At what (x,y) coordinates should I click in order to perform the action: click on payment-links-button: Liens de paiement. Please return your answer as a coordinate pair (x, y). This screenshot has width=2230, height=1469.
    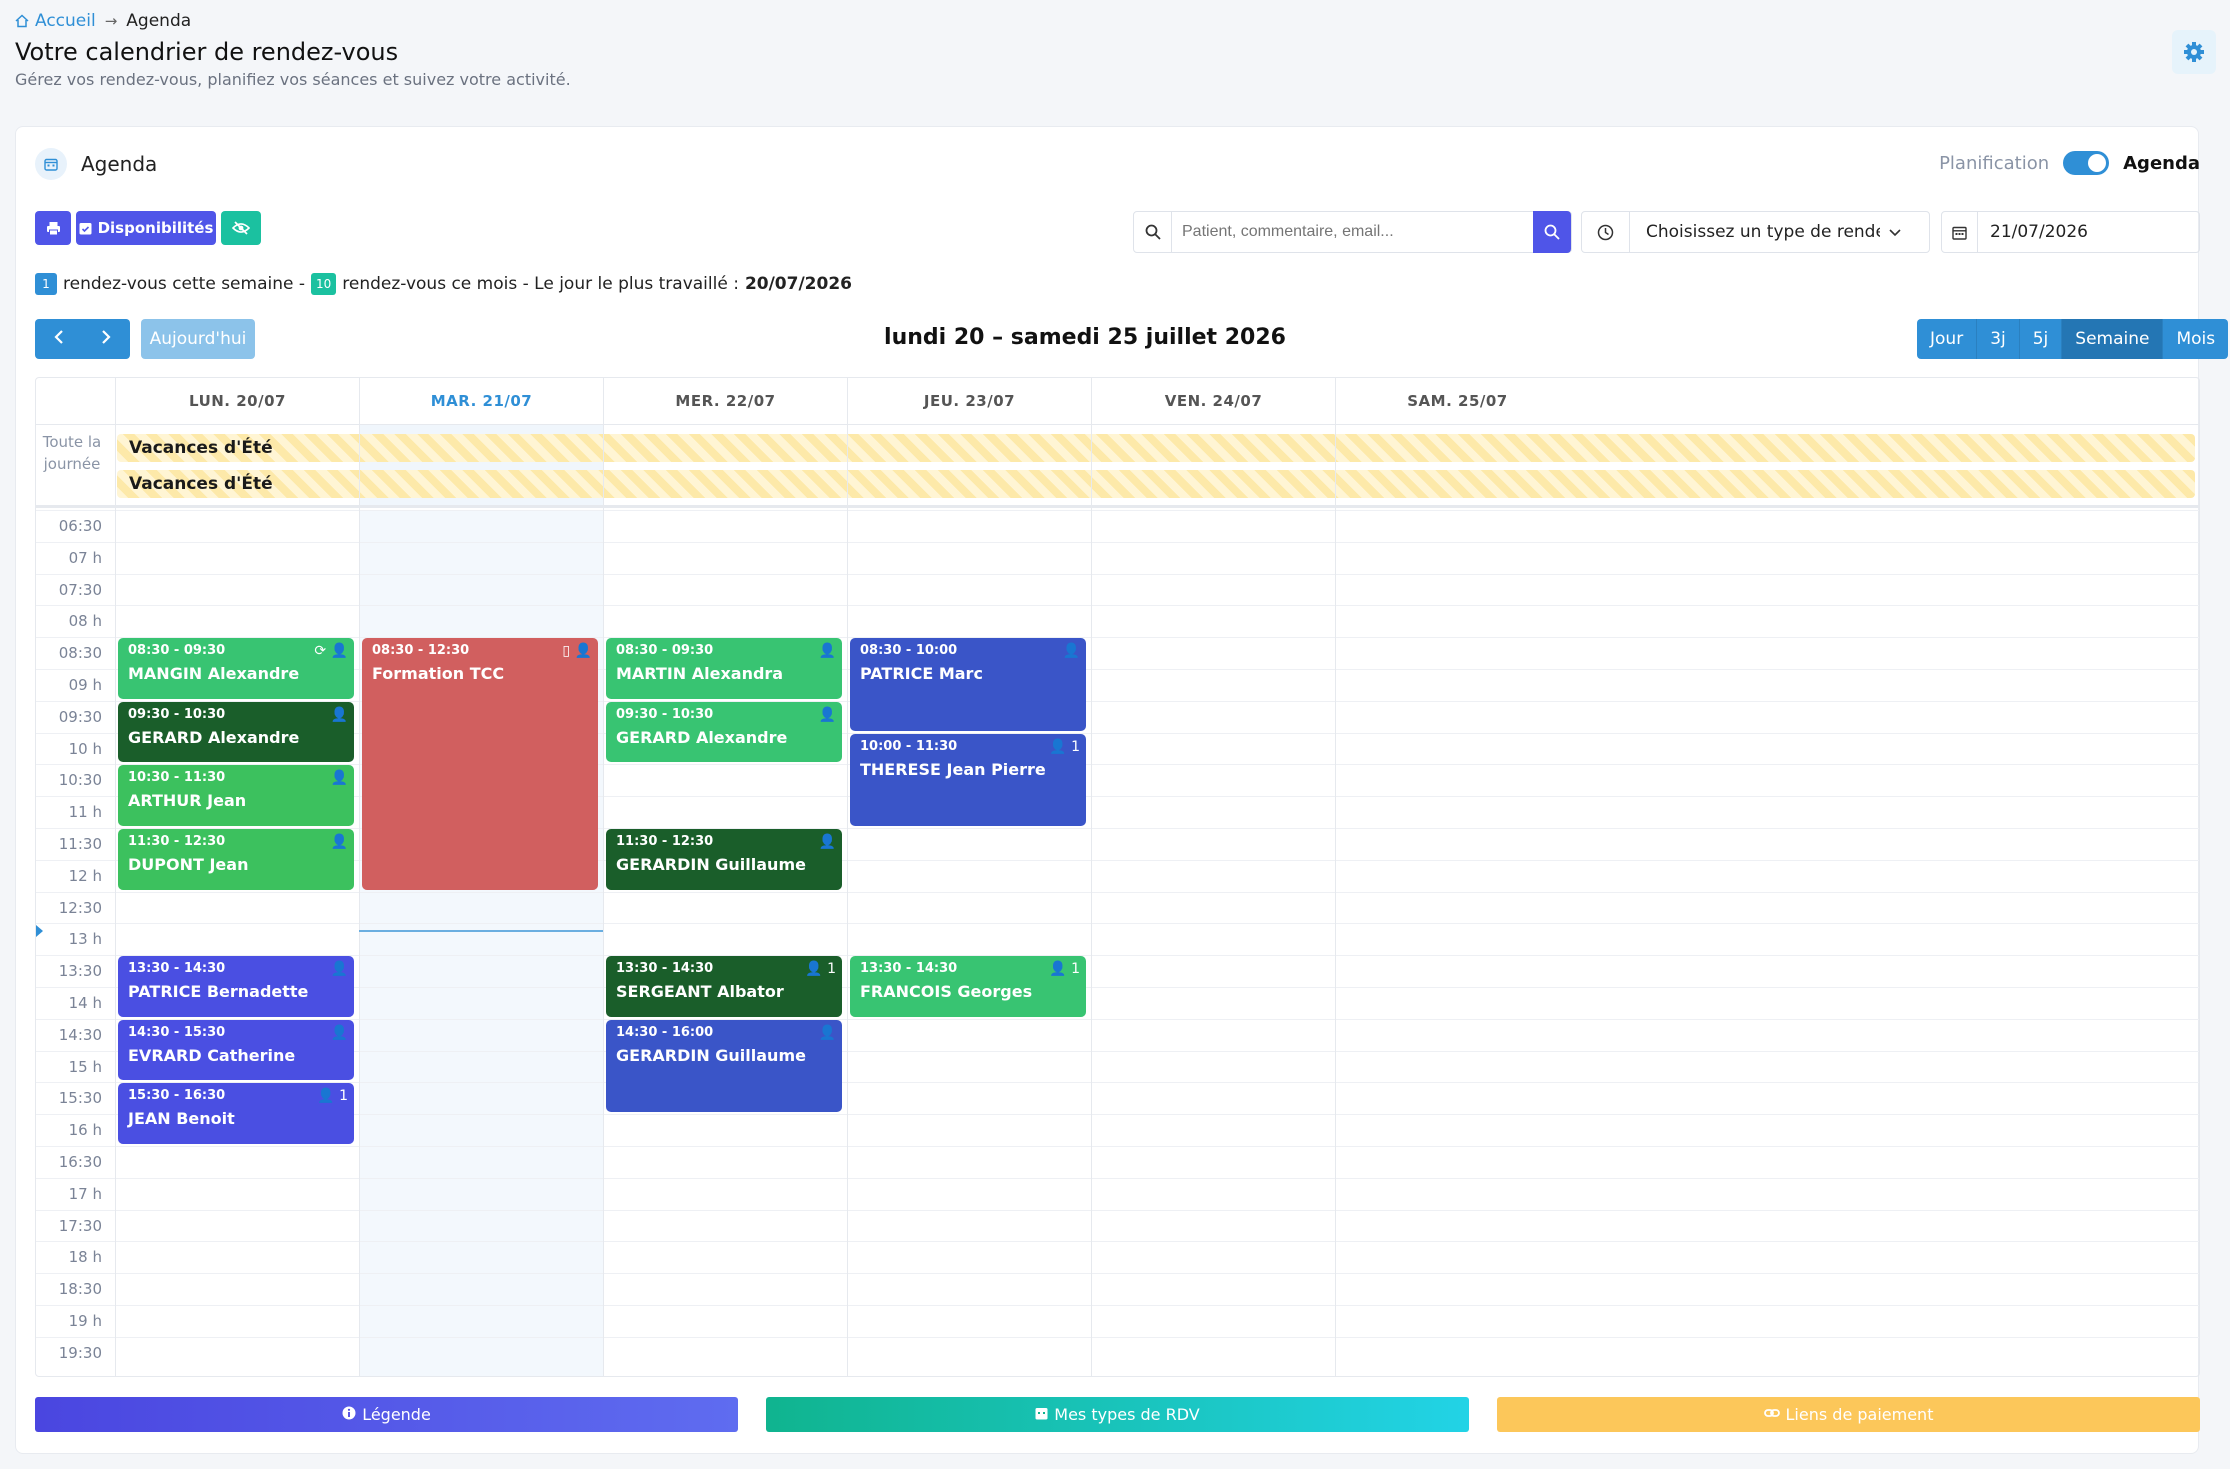
    Looking at the image, I should click on (1848, 1414).